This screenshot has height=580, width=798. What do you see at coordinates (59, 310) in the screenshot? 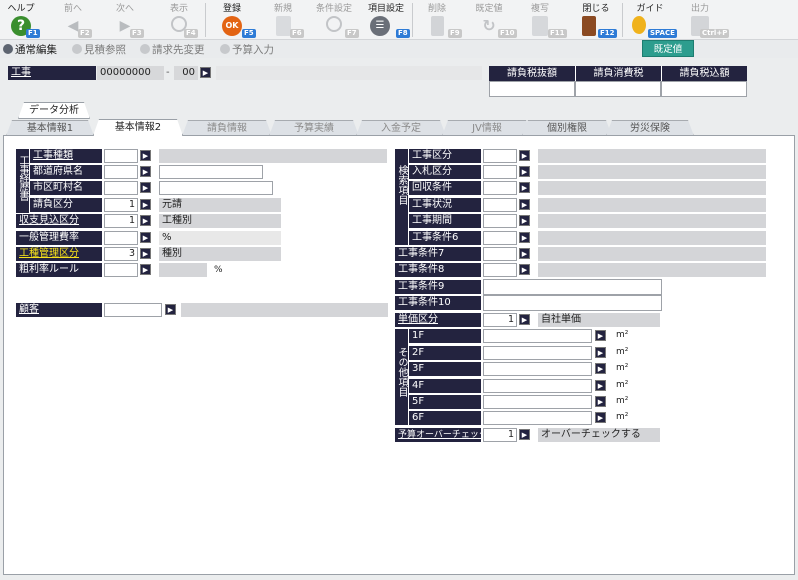
I see `label-customer: 顧客` at bounding box center [59, 310].